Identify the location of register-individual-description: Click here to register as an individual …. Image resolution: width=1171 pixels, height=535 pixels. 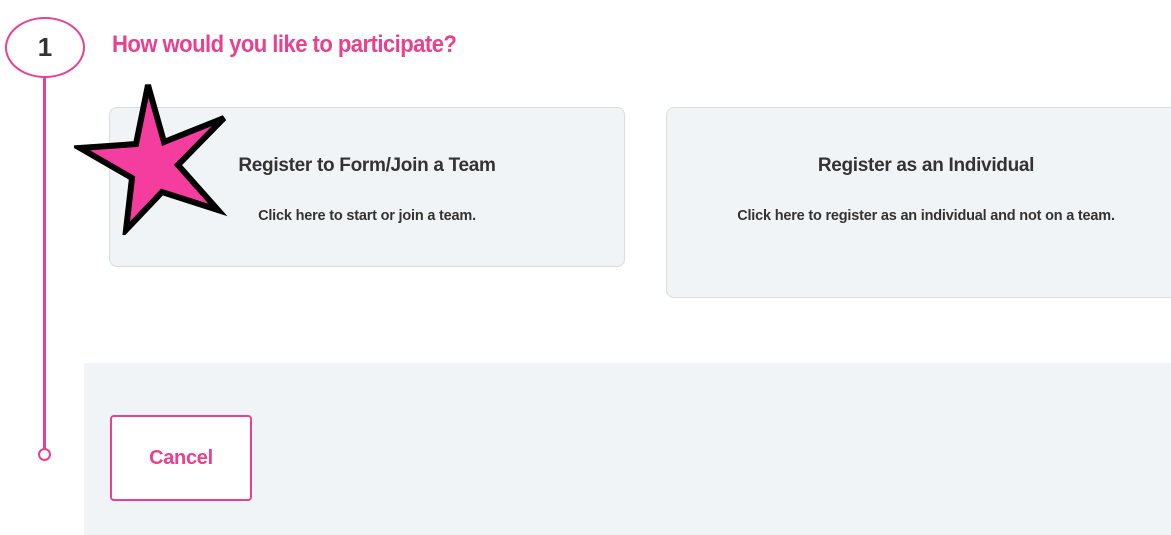
(926, 216).